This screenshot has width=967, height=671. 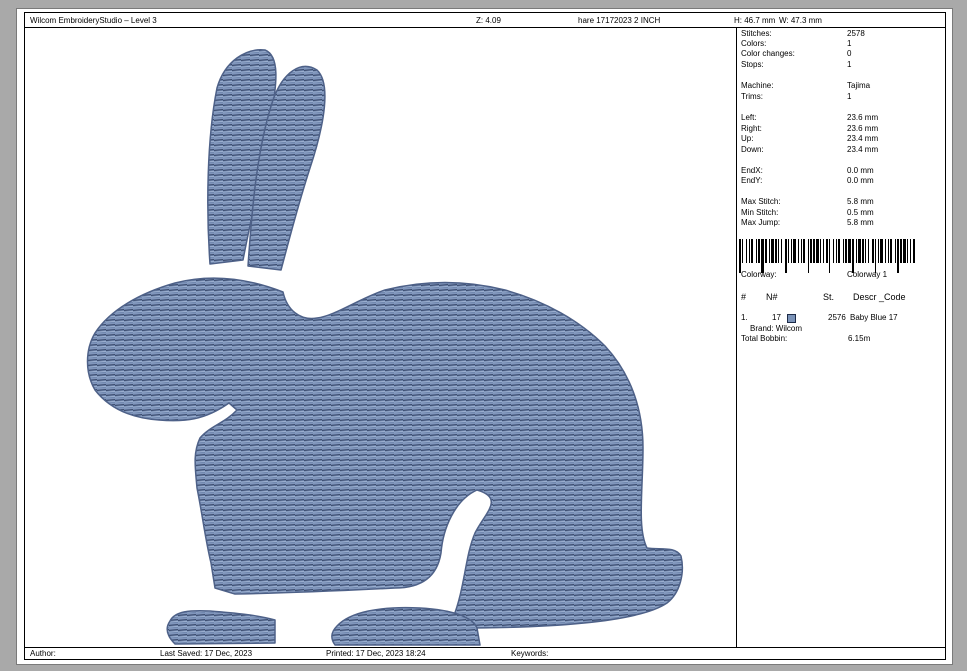 I want to click on hind-foot, so click(x=406, y=626).